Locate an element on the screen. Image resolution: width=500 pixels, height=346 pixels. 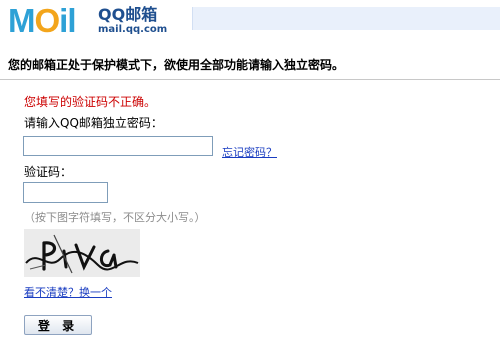
divider is located at coordinates (250, 79).